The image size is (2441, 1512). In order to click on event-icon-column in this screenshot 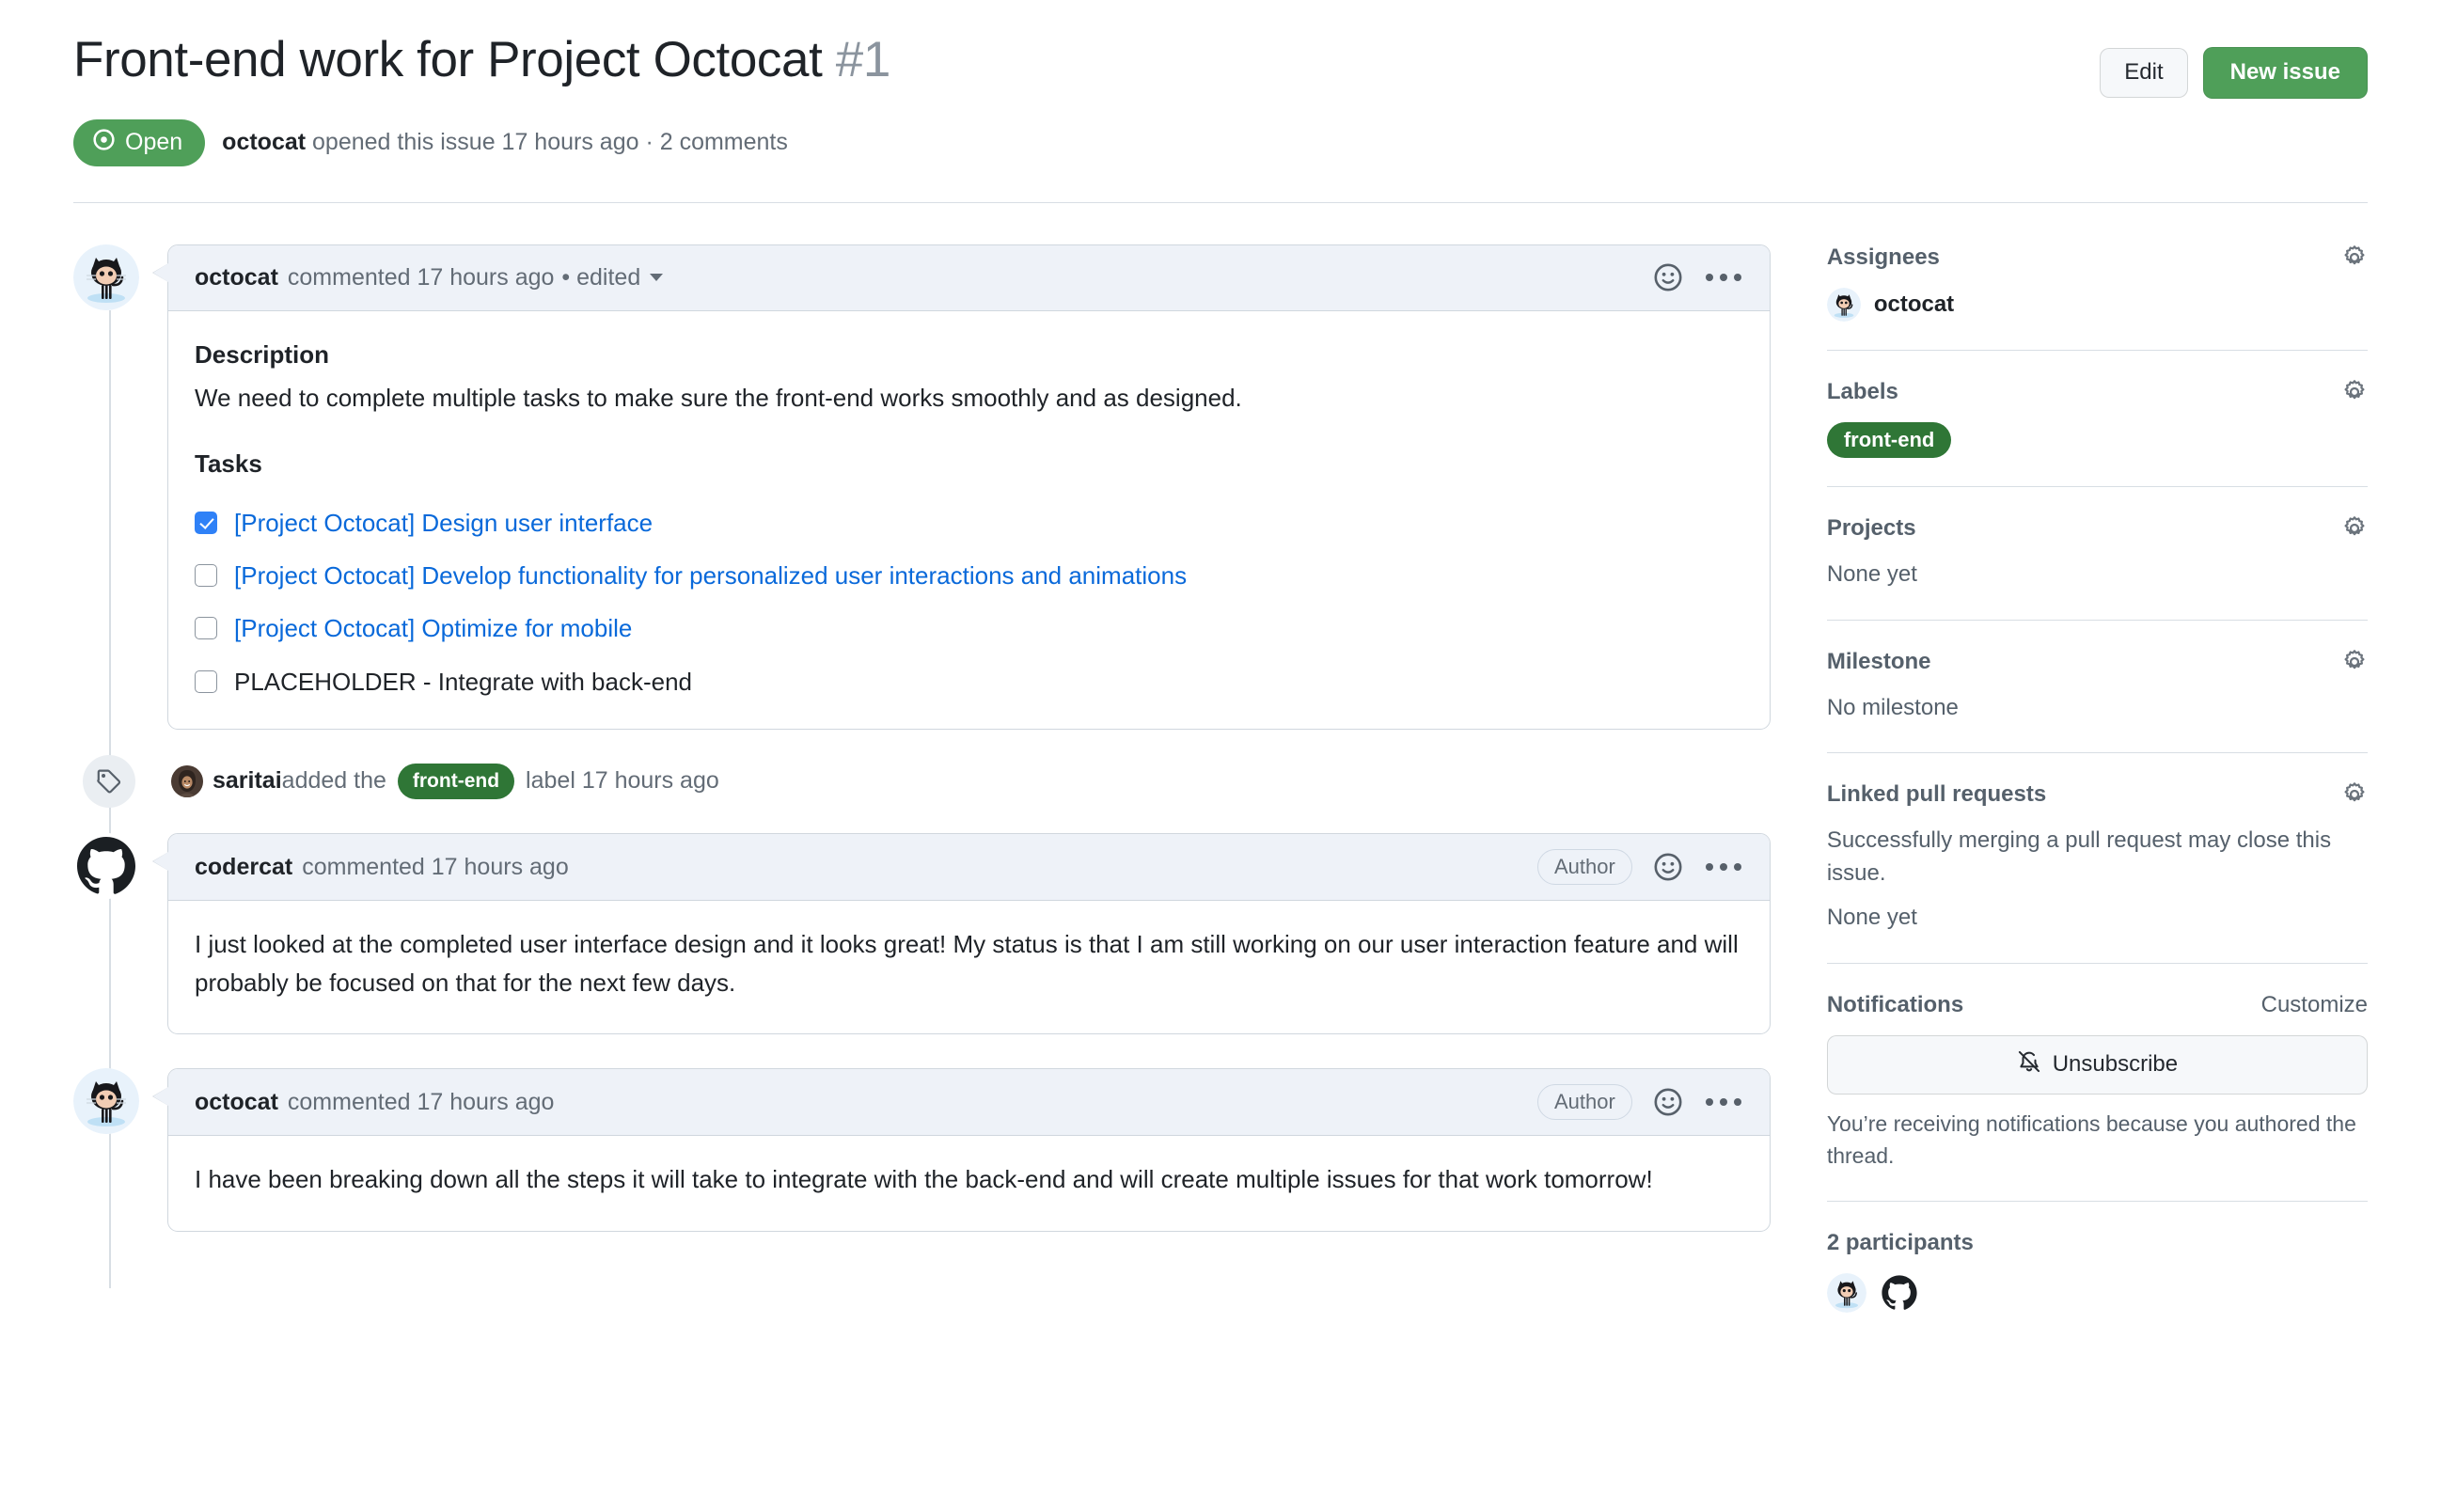, I will do `click(120, 781)`.